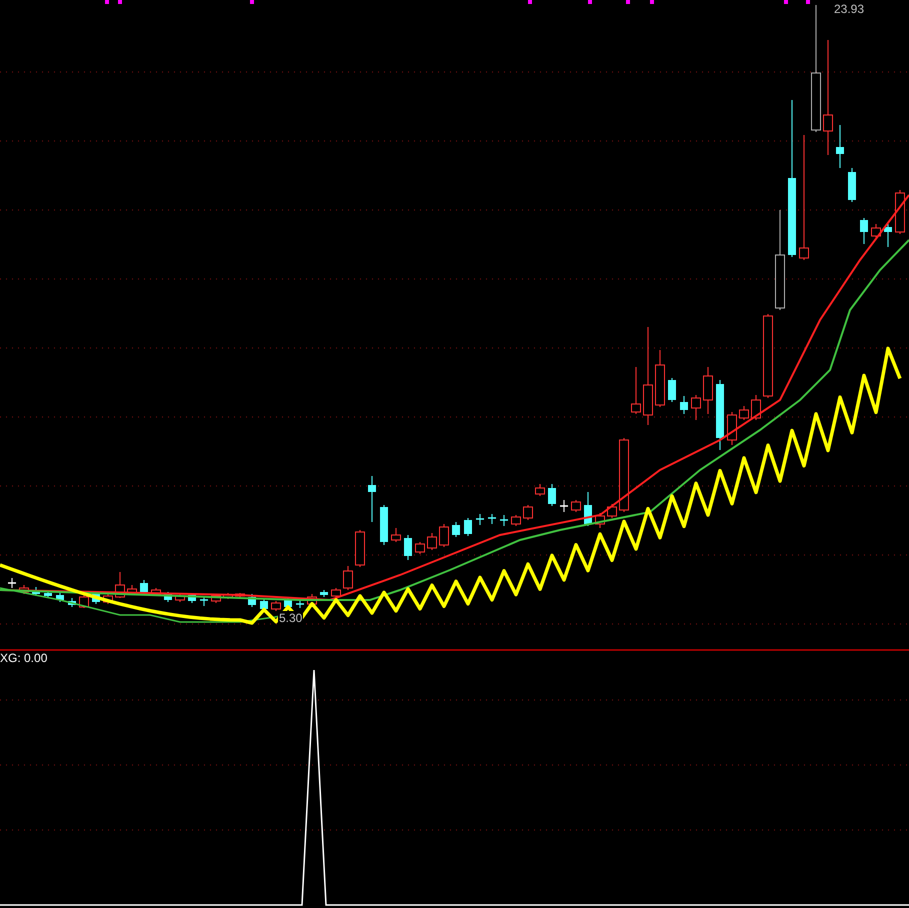 Image resolution: width=909 pixels, height=908 pixels. I want to click on indicator-title: XG: 0.00, so click(24, 658).